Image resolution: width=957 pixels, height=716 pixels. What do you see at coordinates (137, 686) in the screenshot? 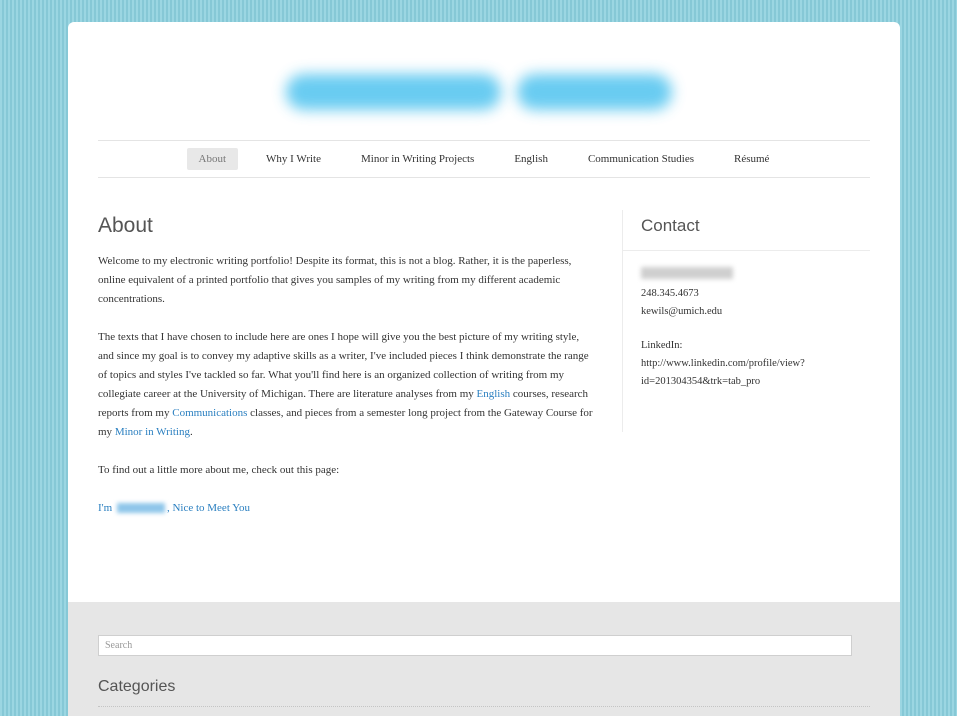
I see `categories-title: Categories` at bounding box center [137, 686].